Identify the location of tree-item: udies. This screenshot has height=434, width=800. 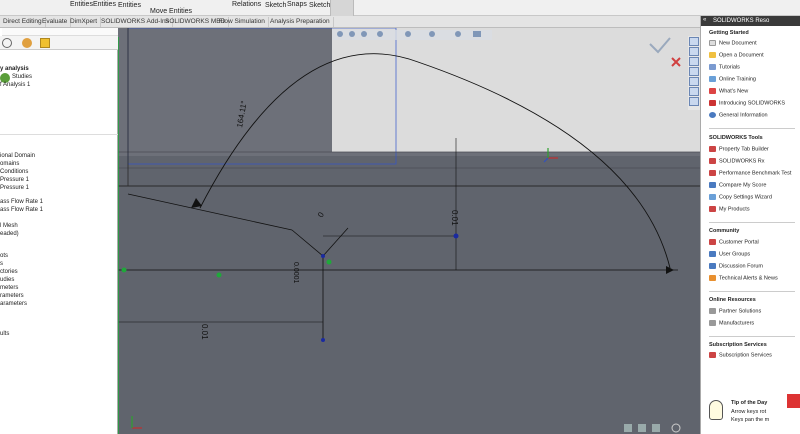
(7, 280).